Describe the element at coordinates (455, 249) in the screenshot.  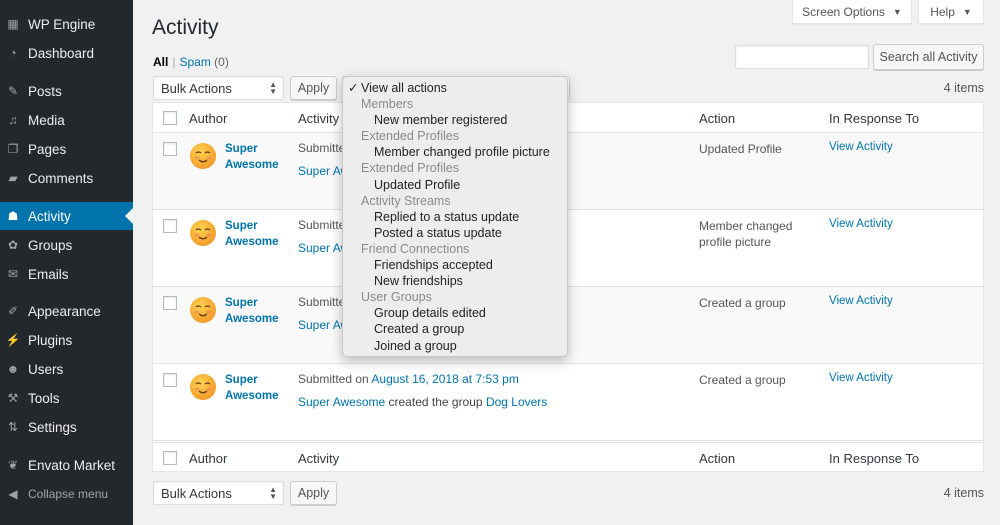
I see `dropdown-group-label: Friend Connections` at that location.